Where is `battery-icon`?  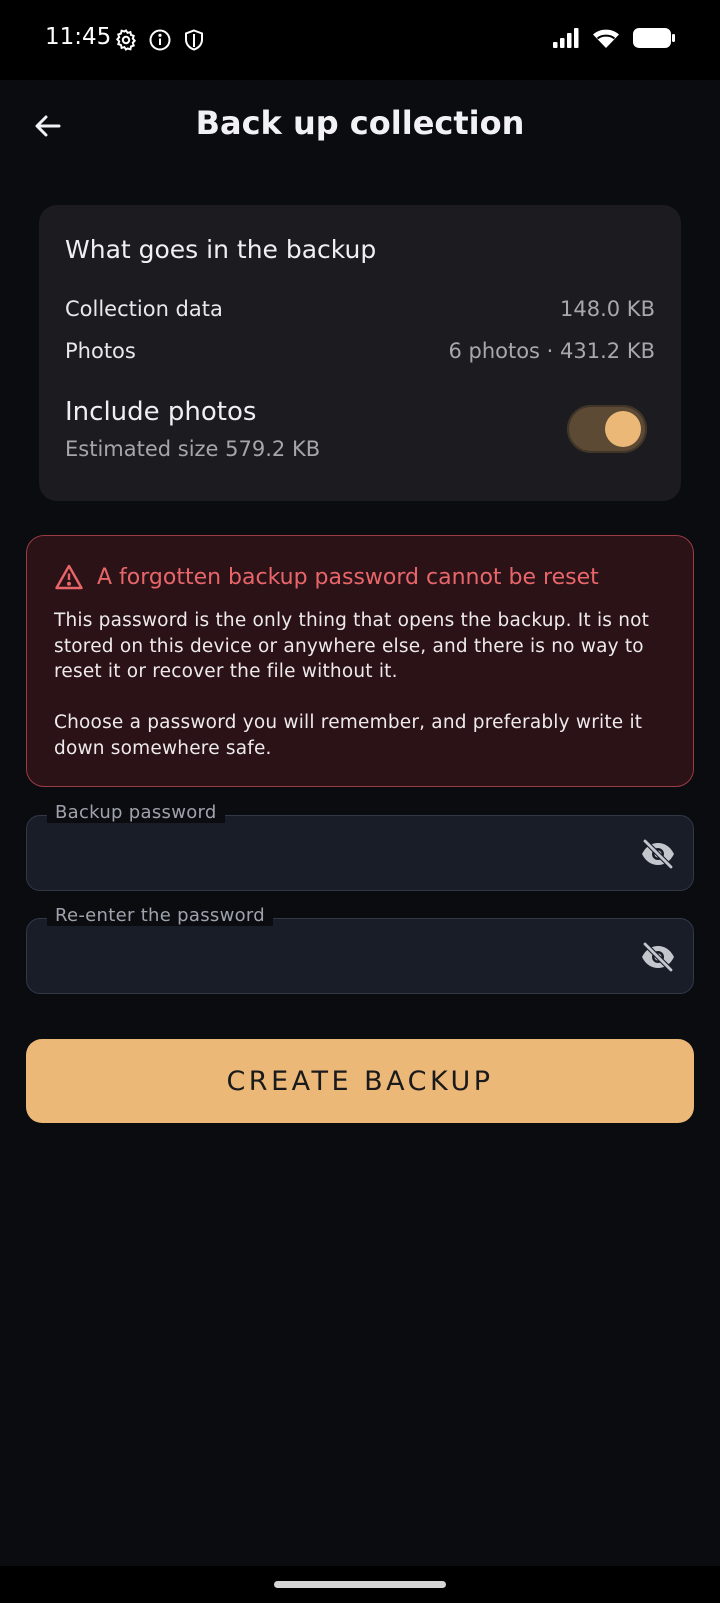 battery-icon is located at coordinates (654, 38).